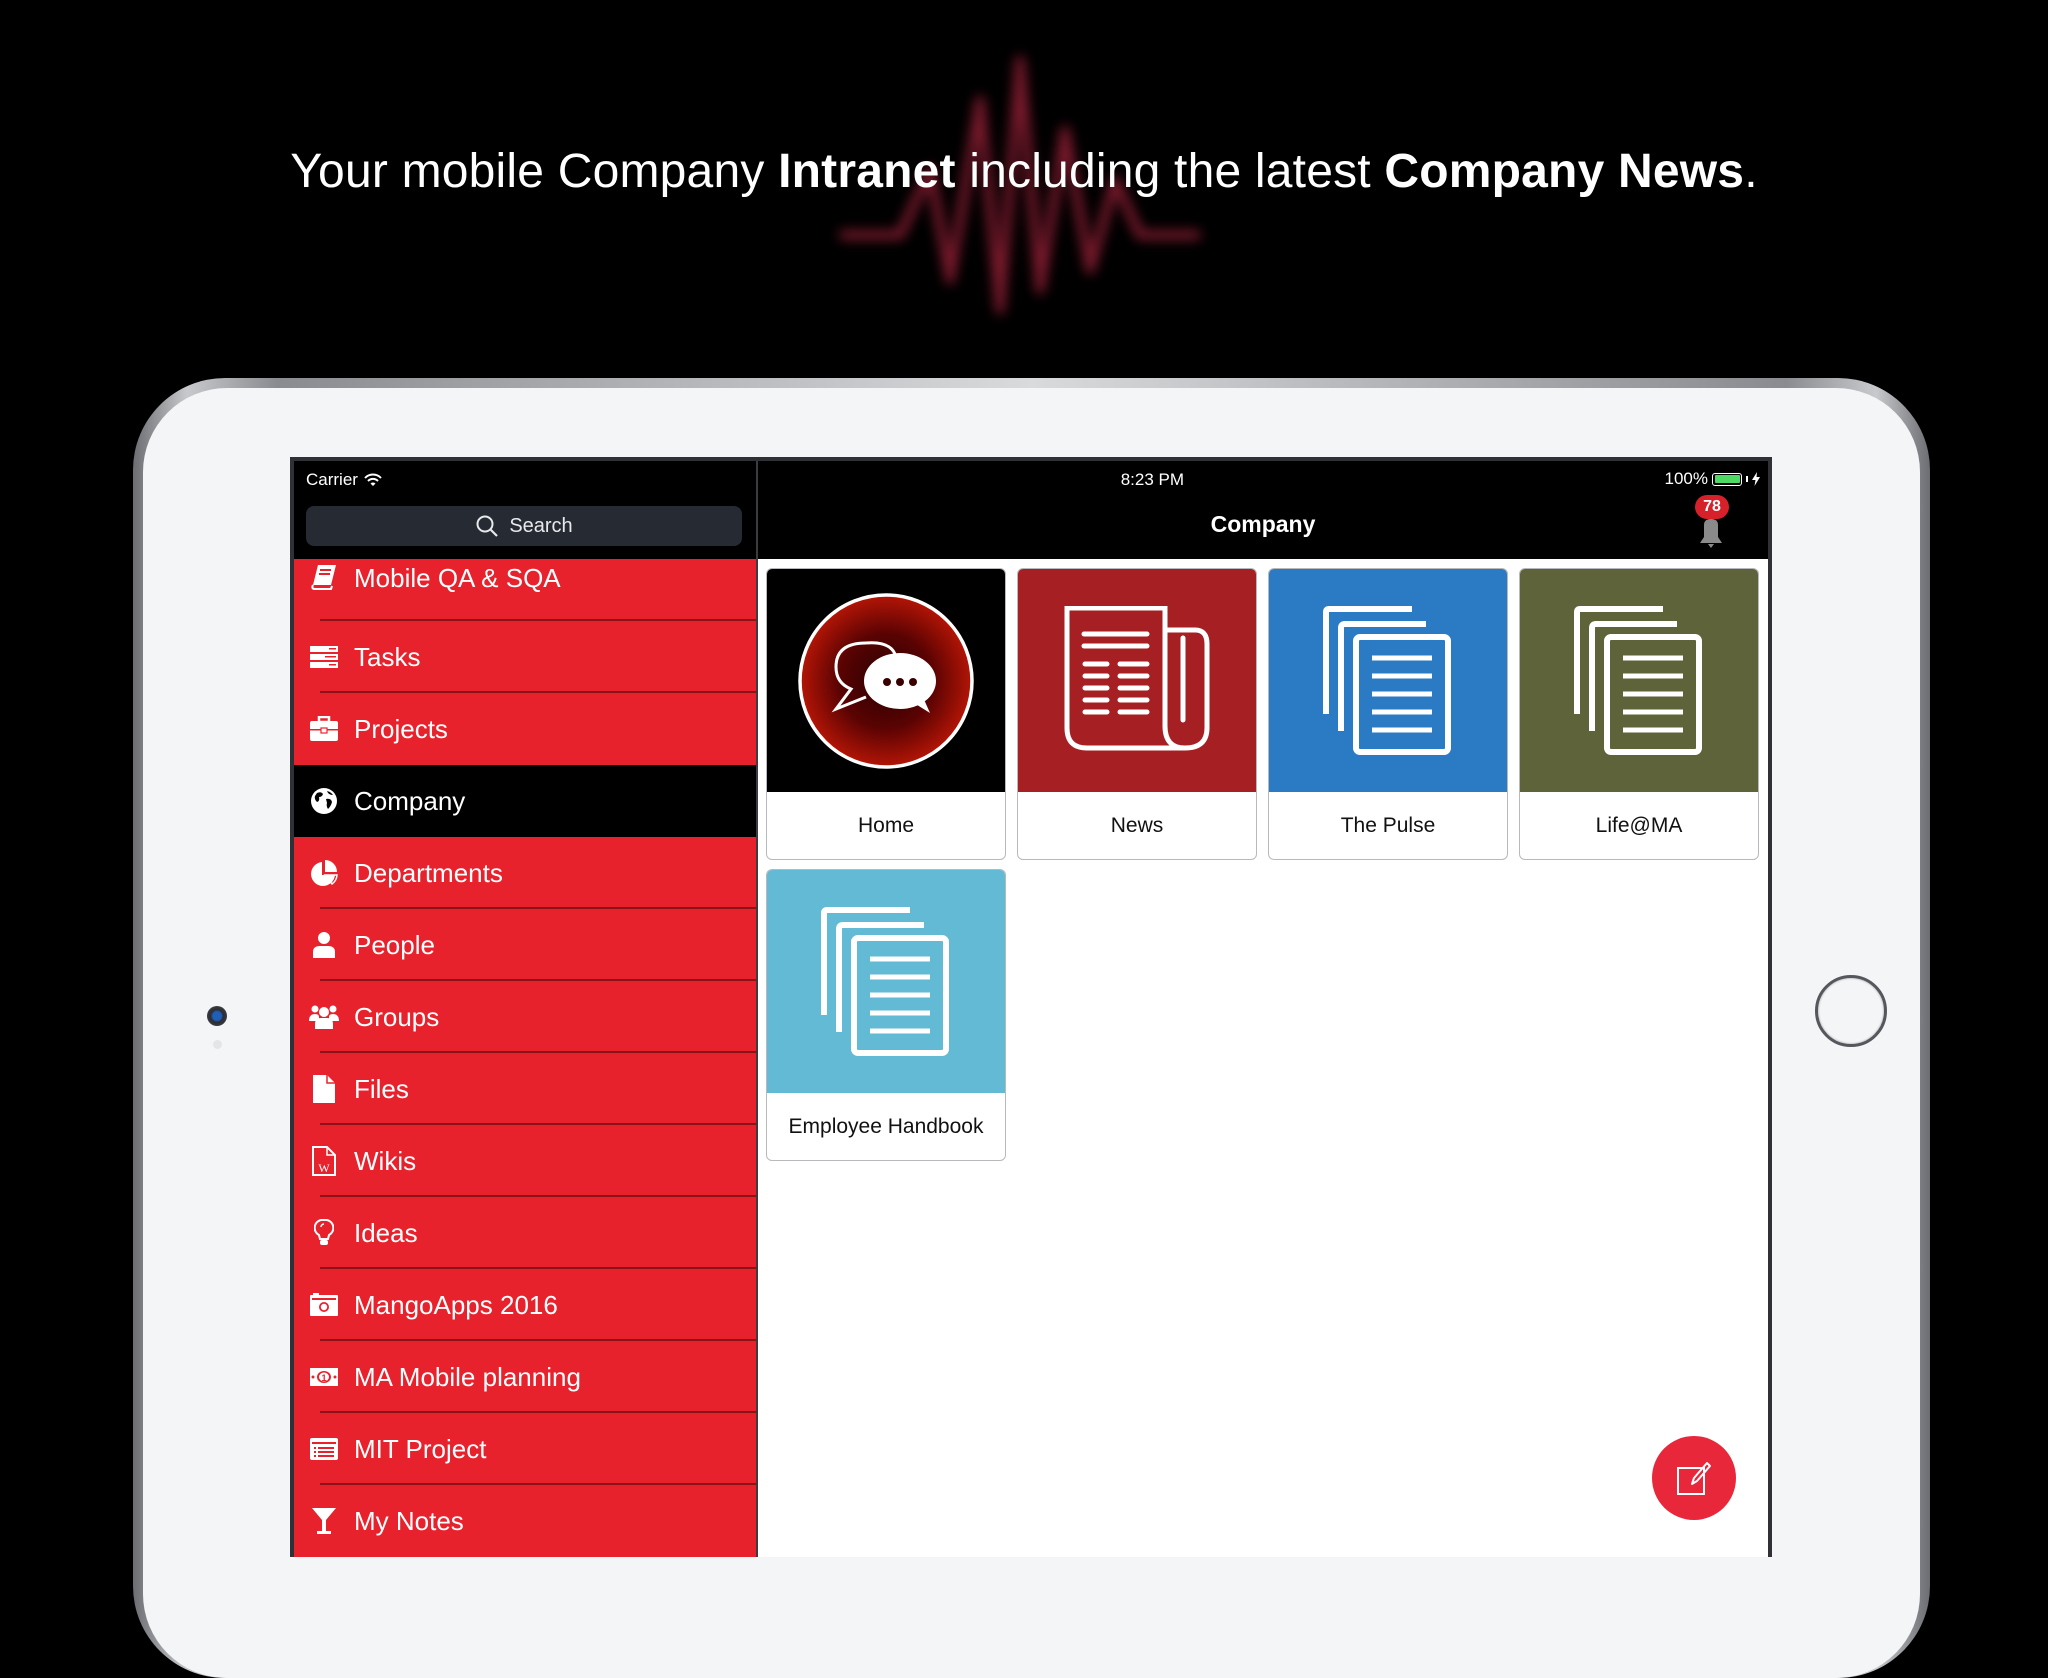 The image size is (2048, 1678). I want to click on notification-badge: 78, so click(1712, 507).